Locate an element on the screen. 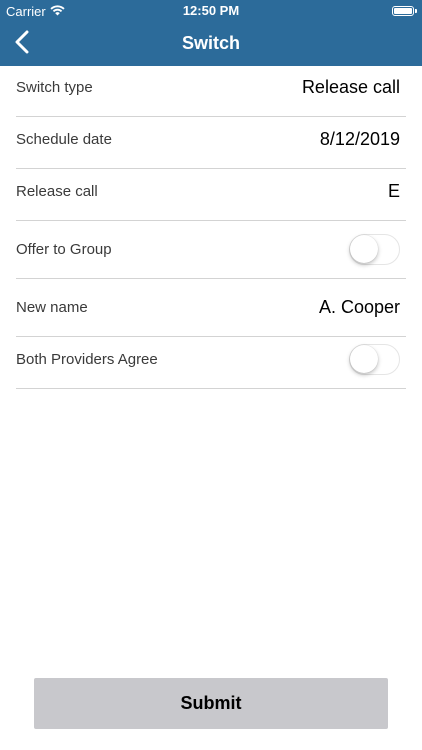 The image size is (422, 750). schedule-date-label: Schedule date is located at coordinates (64, 139).